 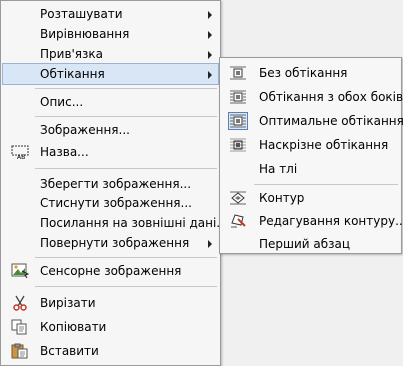 What do you see at coordinates (69, 351) in the screenshot?
I see `menu-item-label: Вставити` at bounding box center [69, 351].